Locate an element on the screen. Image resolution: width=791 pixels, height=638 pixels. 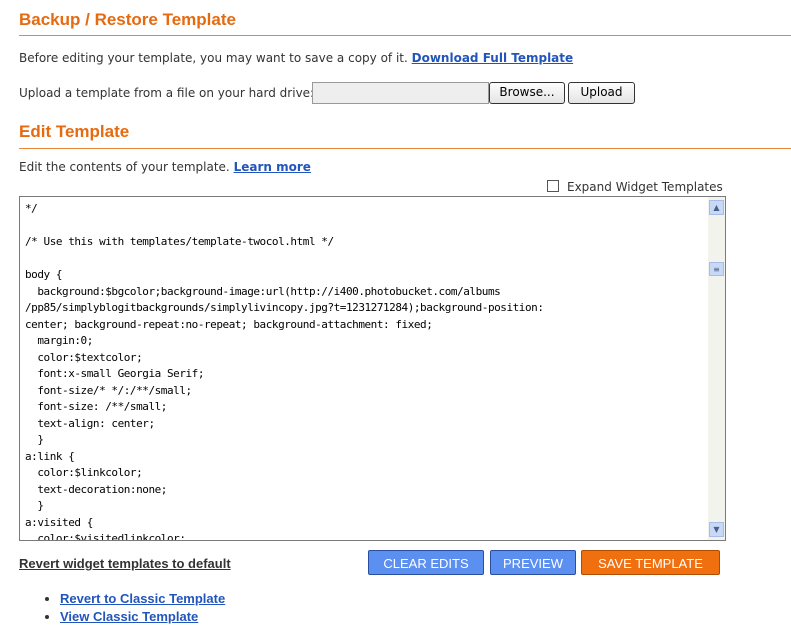
save-template-button: SAVE TEMPLATE is located at coordinates (650, 562).